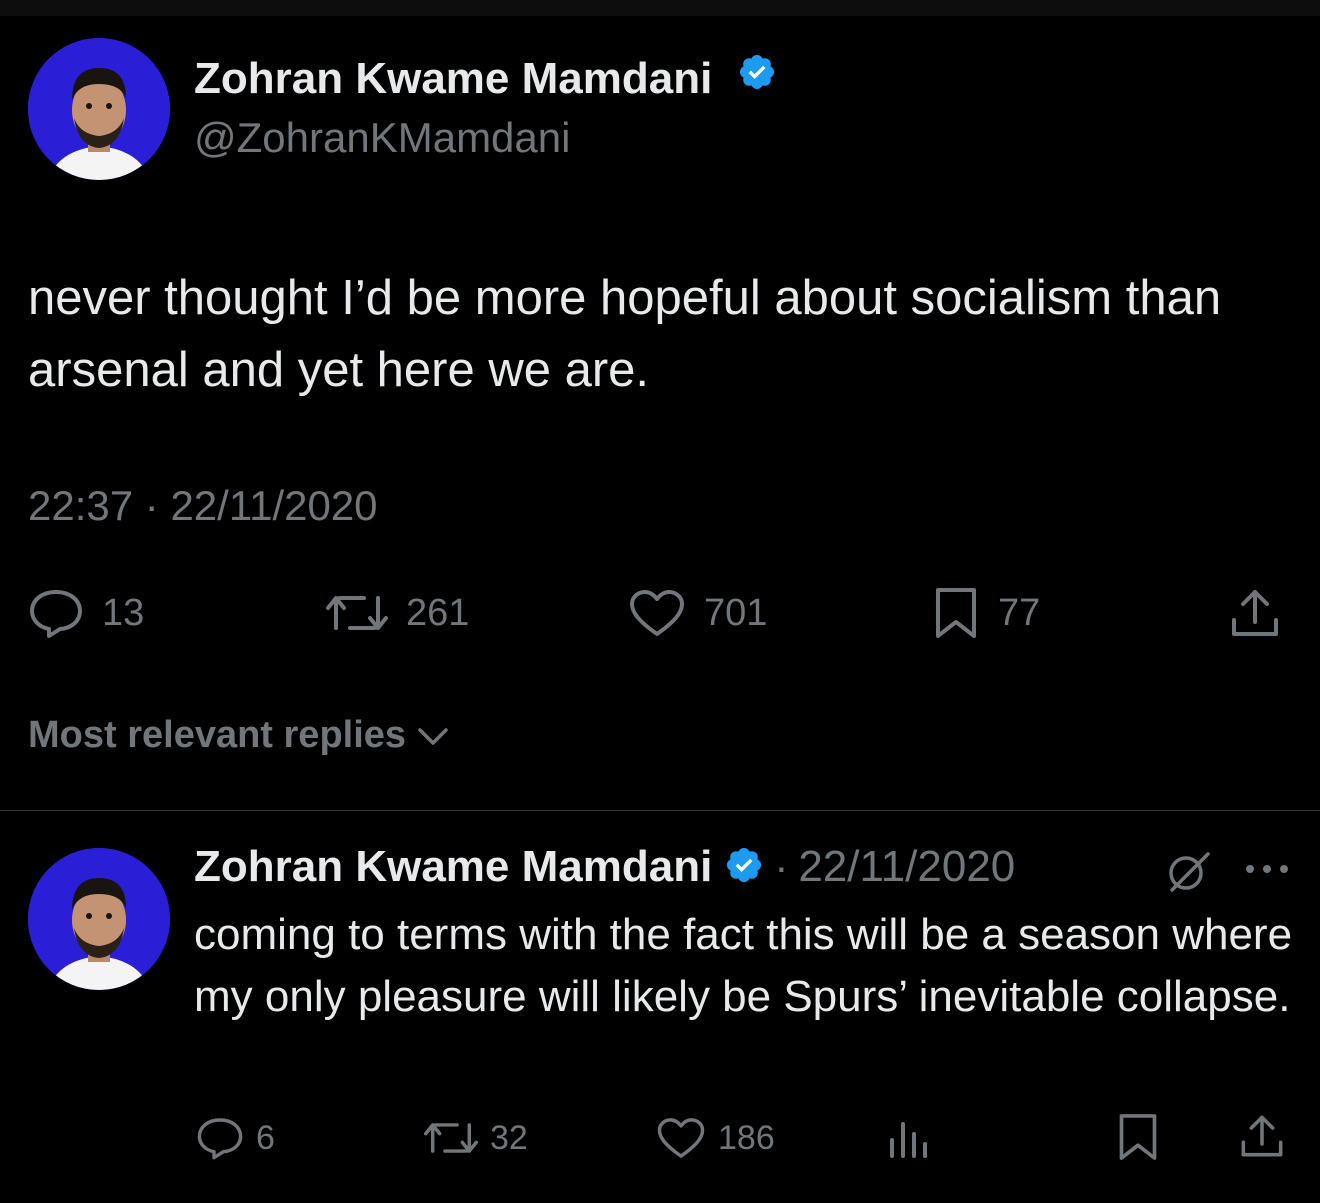  I want to click on reply-author-avatar, so click(99, 919).